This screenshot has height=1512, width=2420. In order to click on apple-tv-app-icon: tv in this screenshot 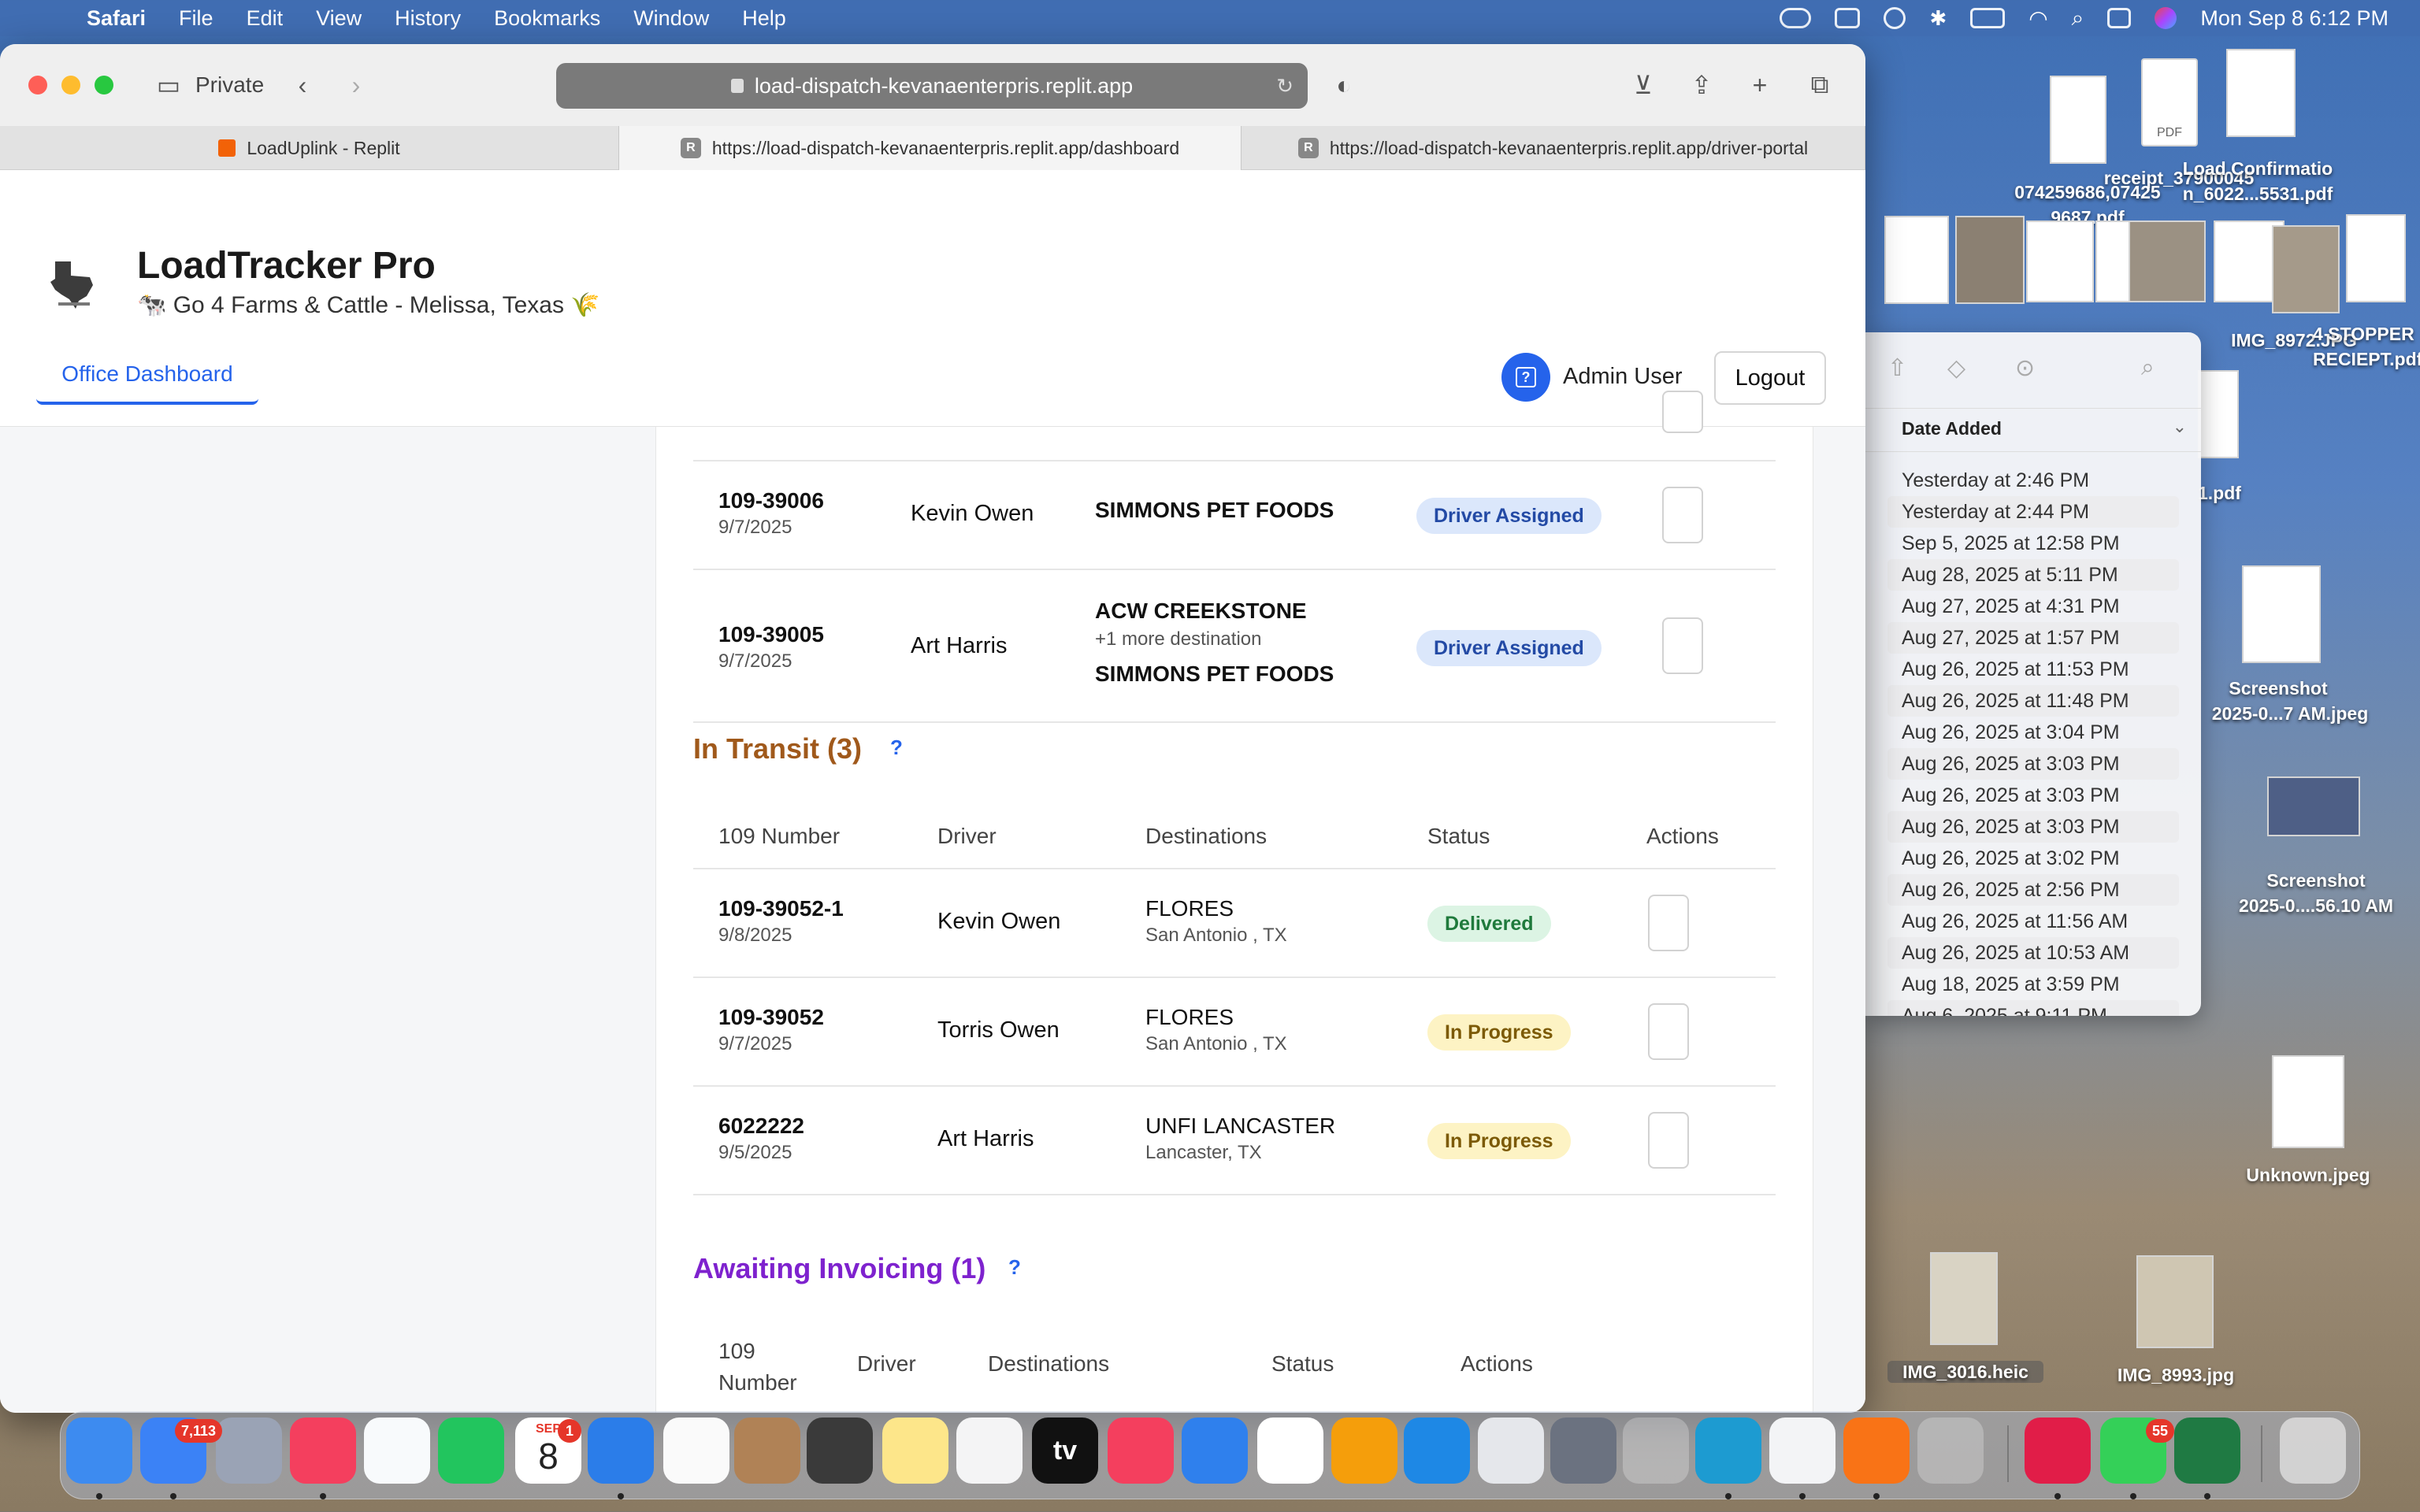, I will do `click(1065, 1451)`.